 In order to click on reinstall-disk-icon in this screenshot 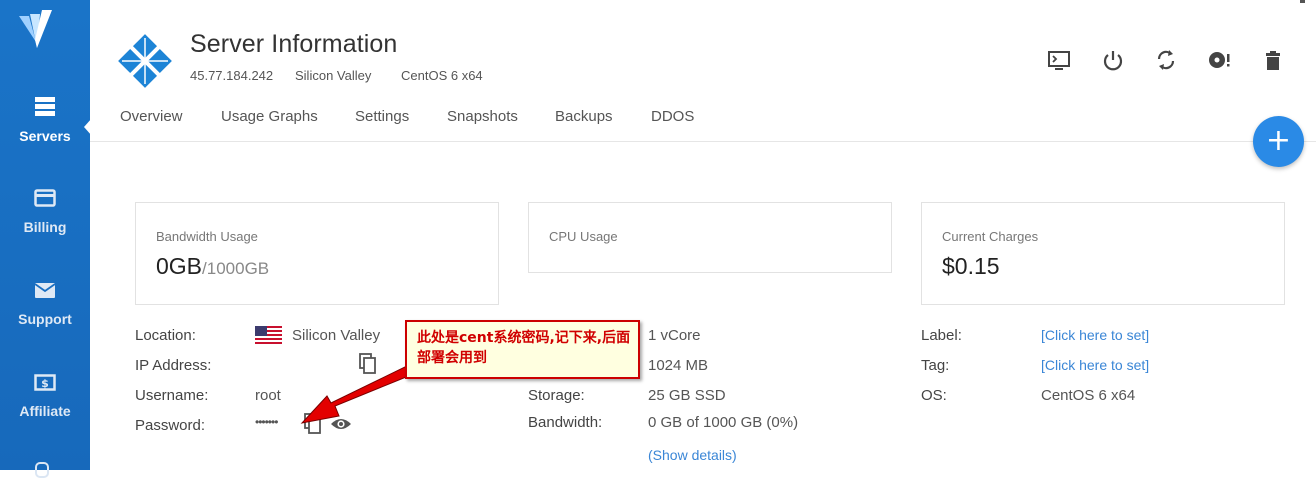, I will do `click(1219, 60)`.